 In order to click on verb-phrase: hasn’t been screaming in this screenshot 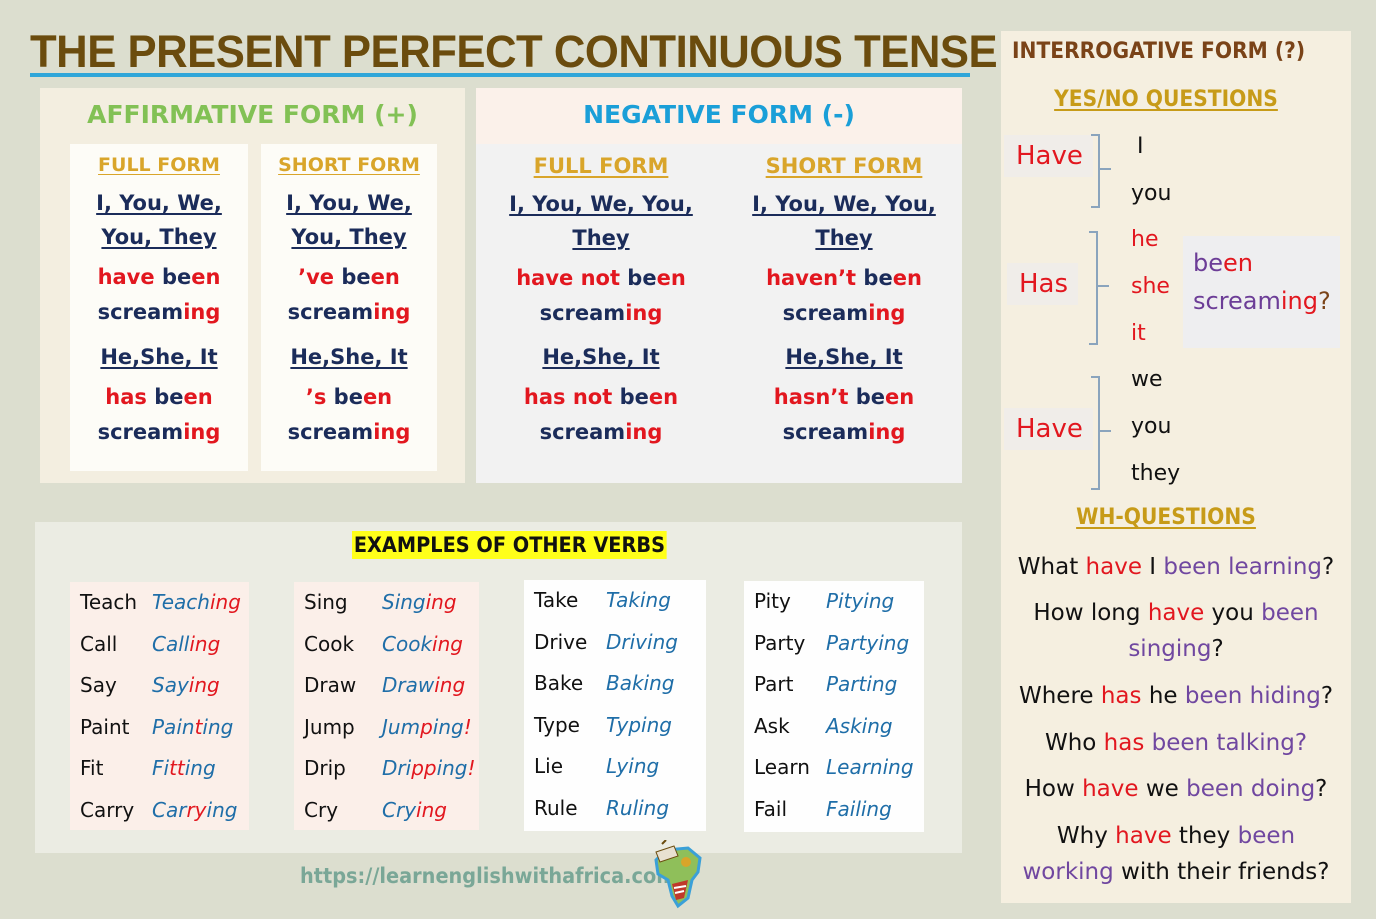, I will do `click(844, 415)`.